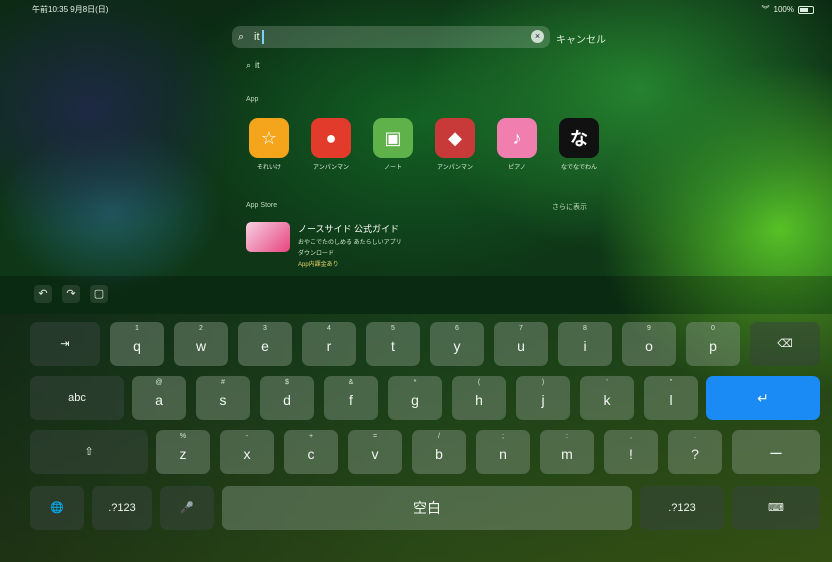  I want to click on key-f: & f, so click(351, 398).